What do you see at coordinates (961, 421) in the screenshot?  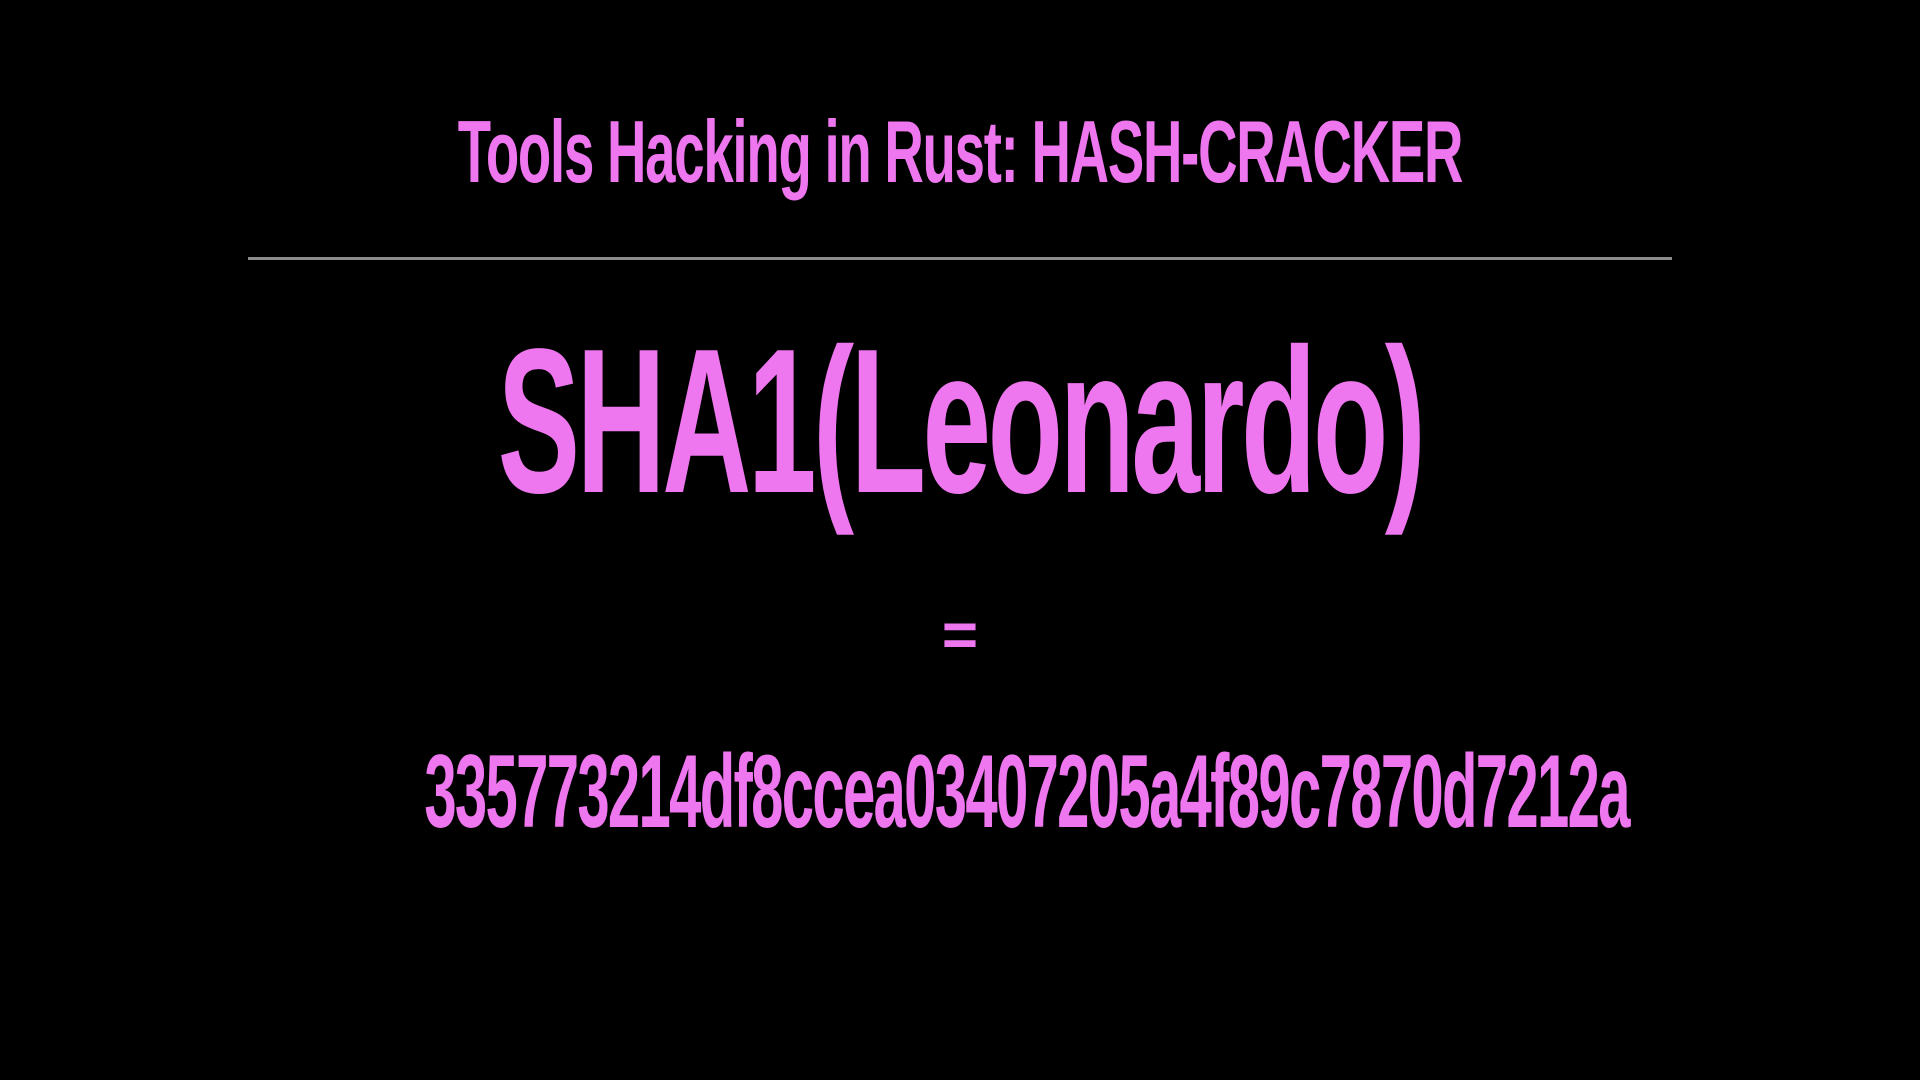 I see `hash-expression: SHA1(Leonardo)` at bounding box center [961, 421].